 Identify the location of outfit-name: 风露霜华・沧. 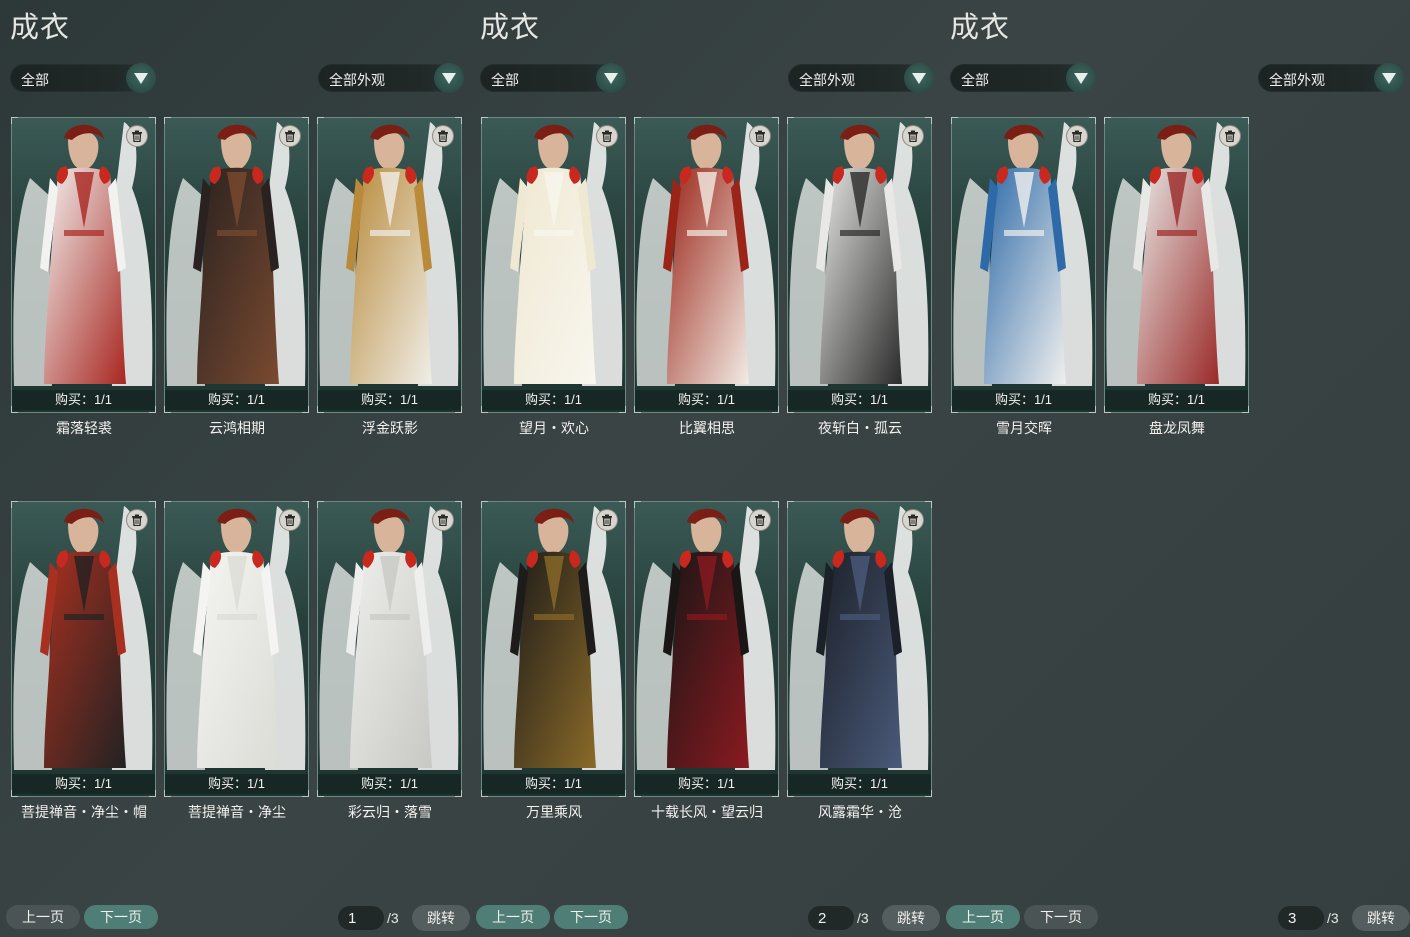
(860, 812).